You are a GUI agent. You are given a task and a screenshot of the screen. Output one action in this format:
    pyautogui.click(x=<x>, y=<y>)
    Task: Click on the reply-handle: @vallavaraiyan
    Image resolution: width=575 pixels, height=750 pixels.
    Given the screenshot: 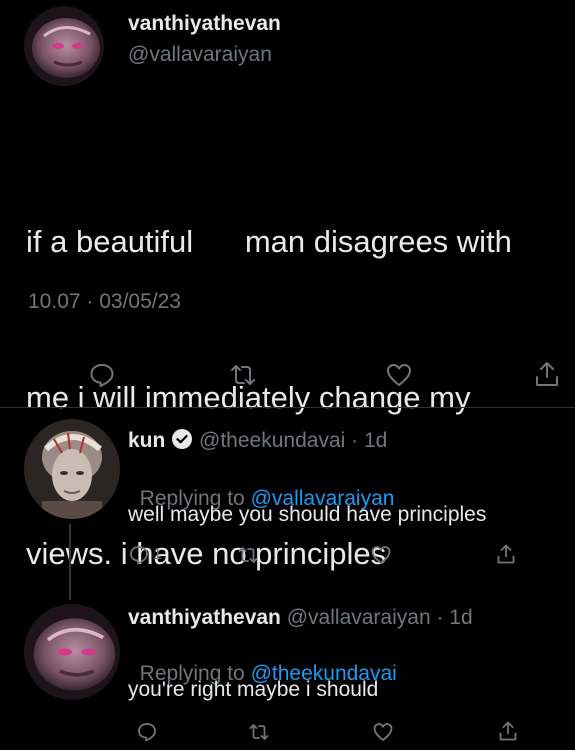 What is the action you would take?
    pyautogui.click(x=359, y=617)
    